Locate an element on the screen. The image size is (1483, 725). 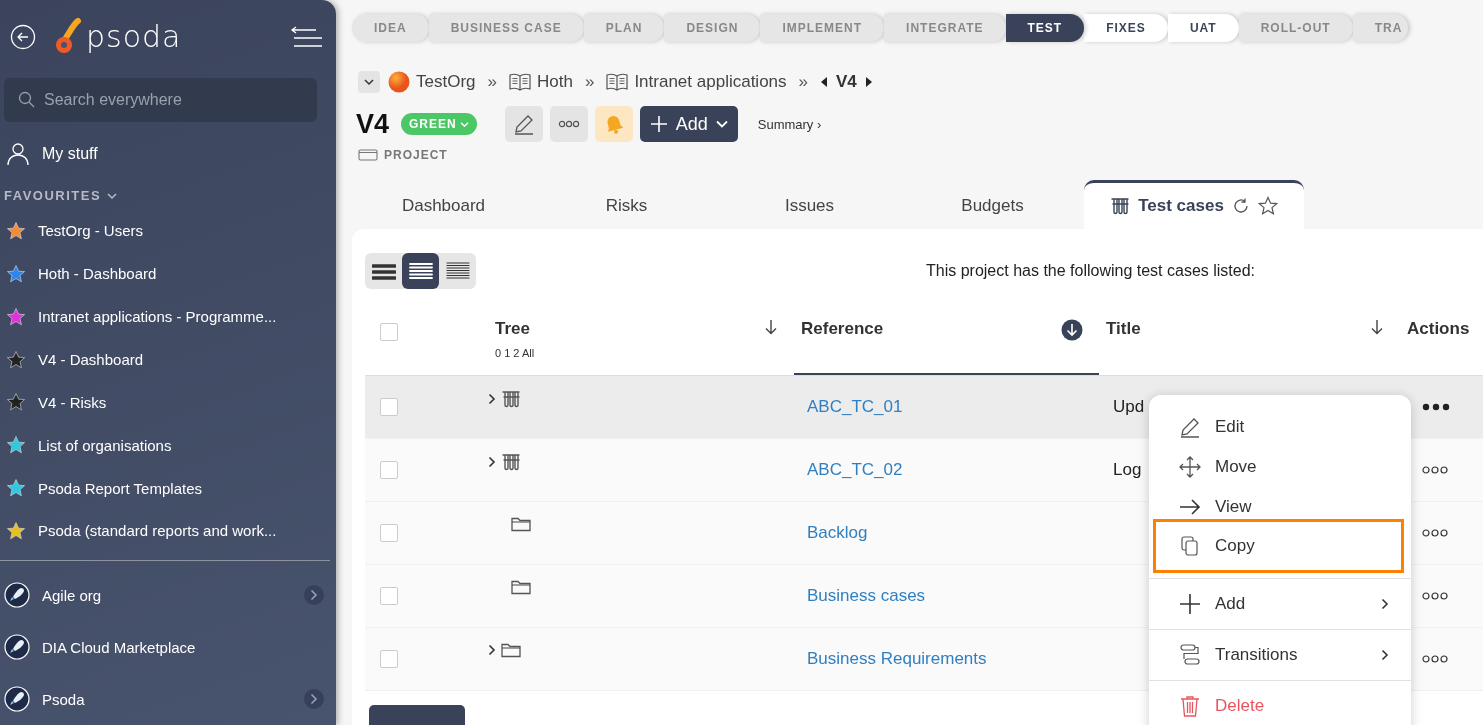
tab: Test cases is located at coordinates (1194, 204).